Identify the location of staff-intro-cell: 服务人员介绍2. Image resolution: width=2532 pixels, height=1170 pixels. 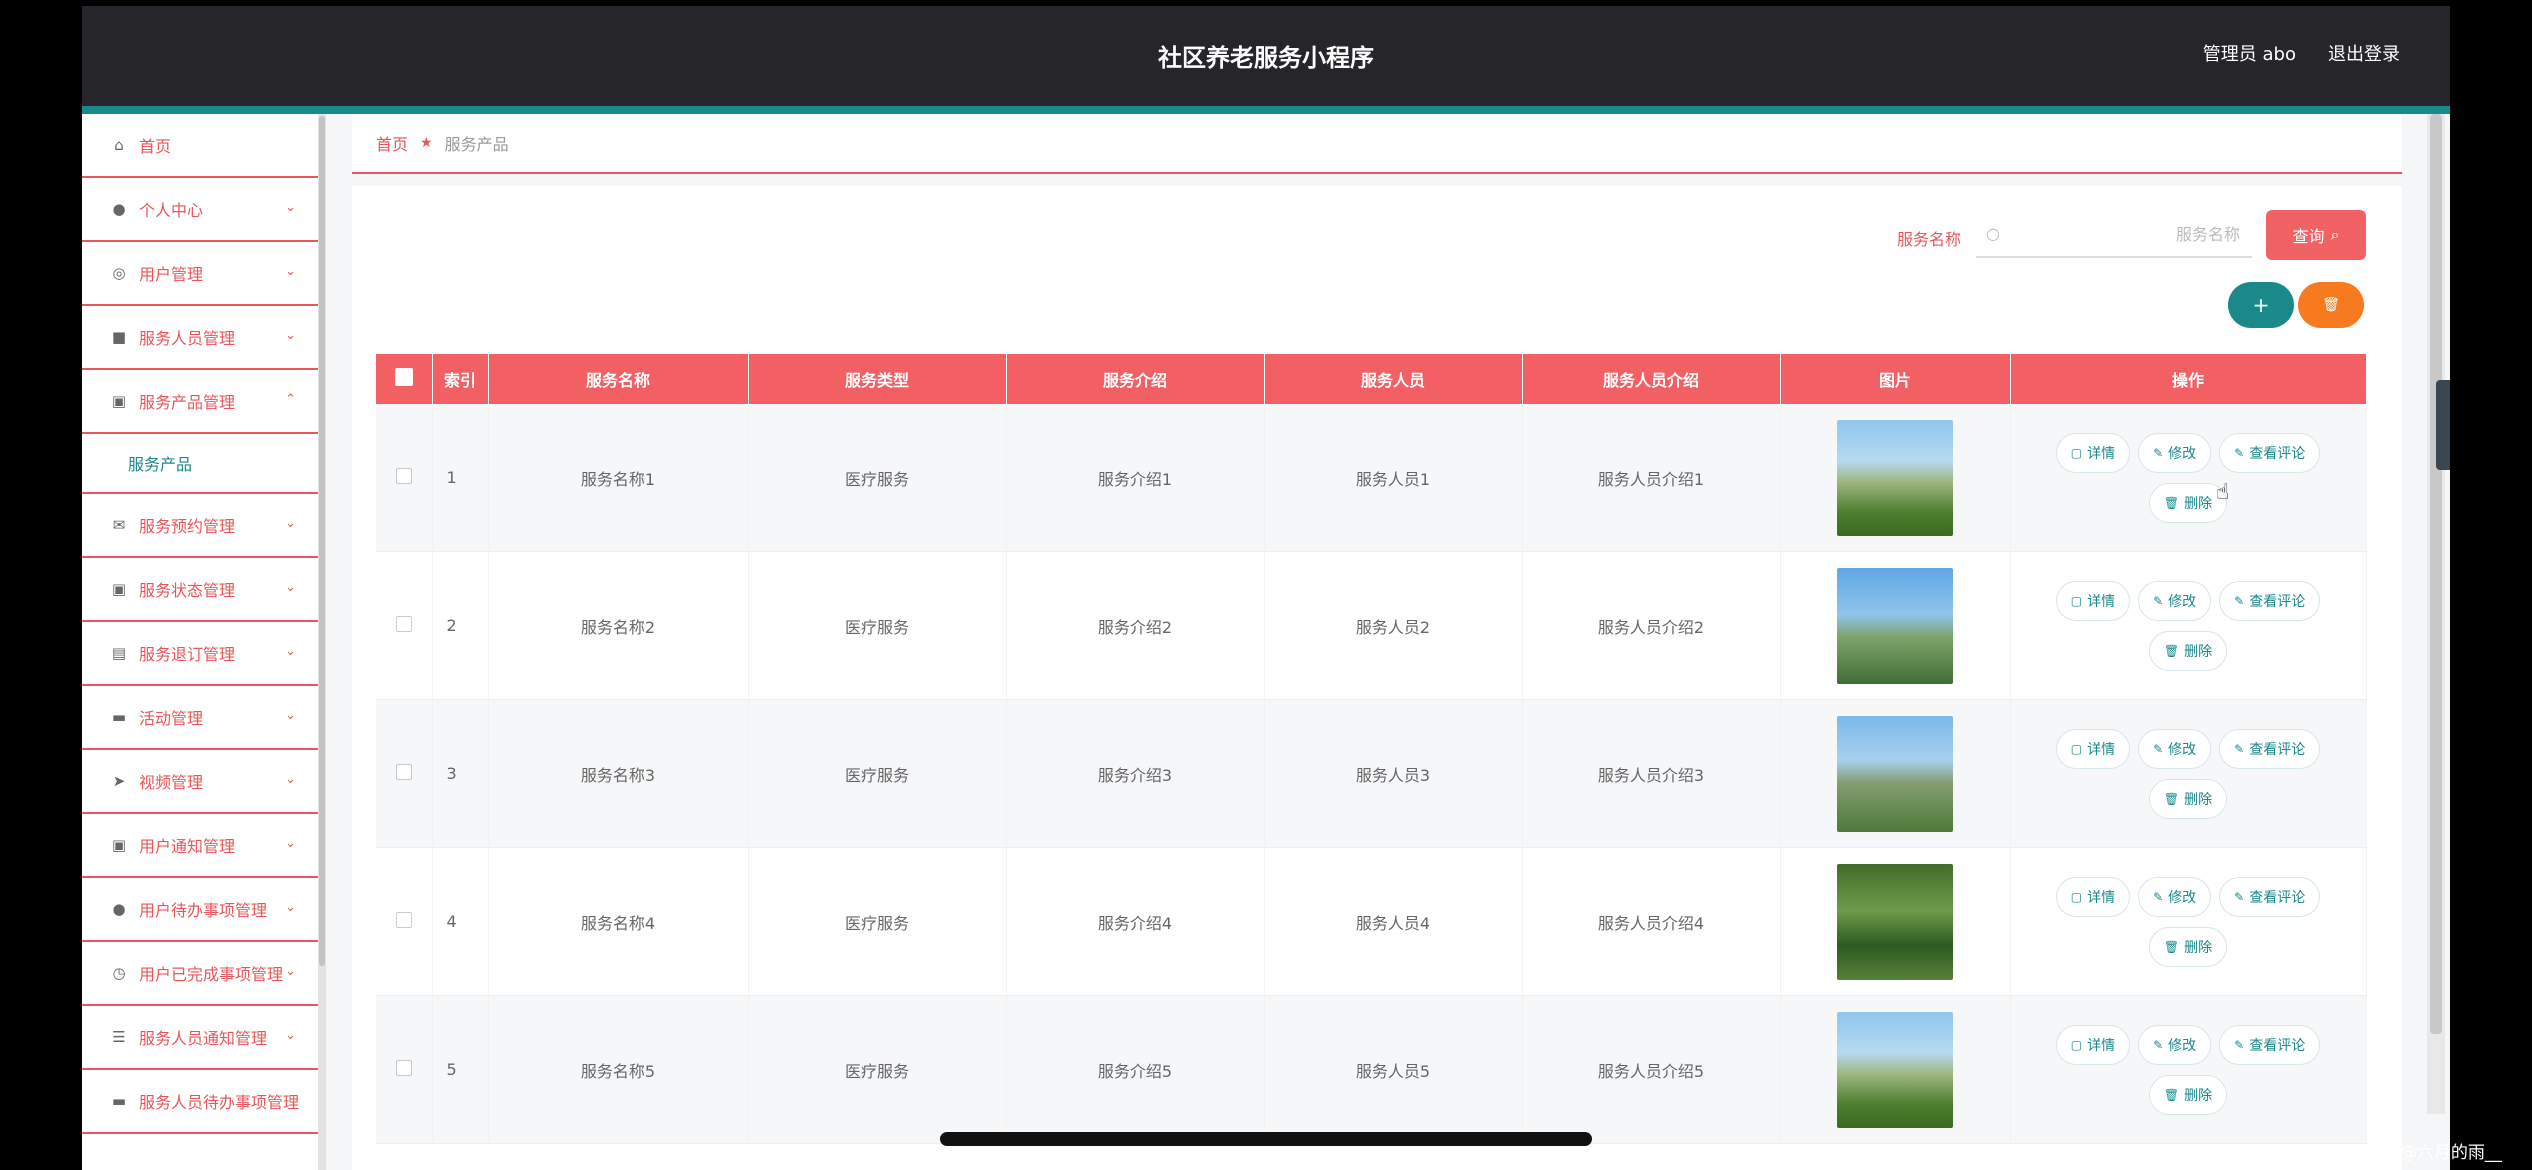
(1651, 625).